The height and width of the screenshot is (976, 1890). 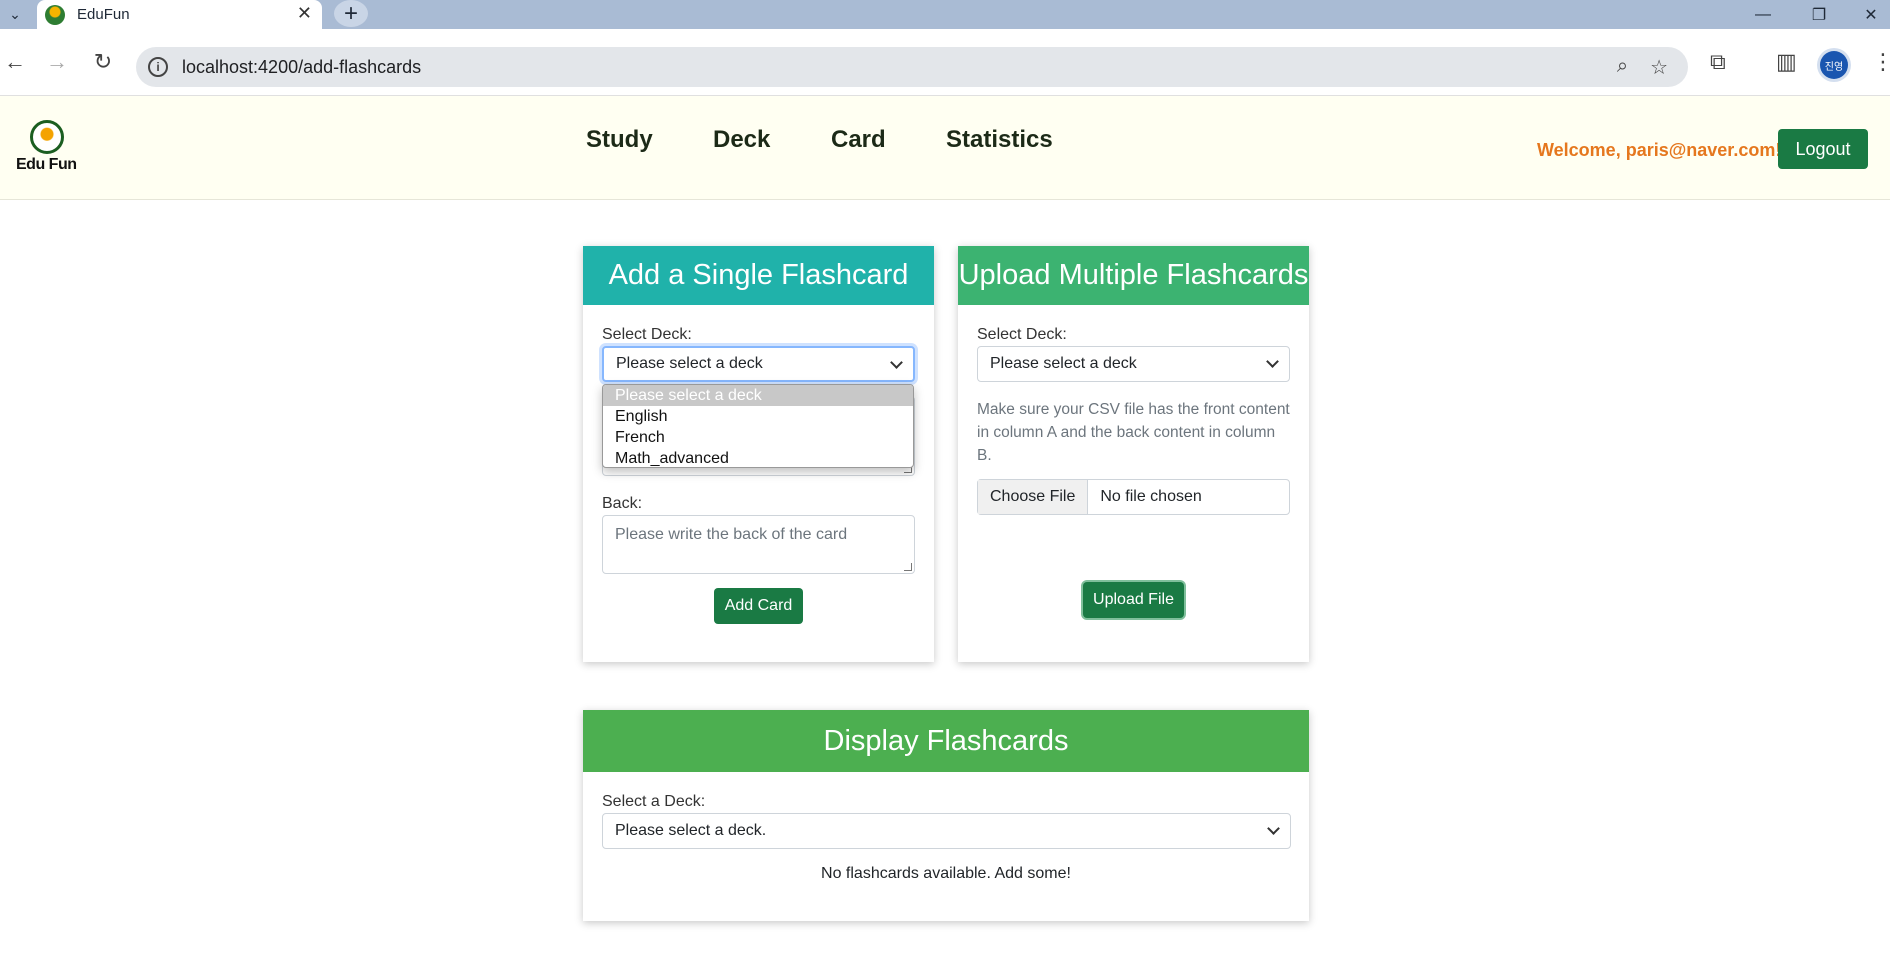 I want to click on profile-avatar: 진영, so click(x=1834, y=65).